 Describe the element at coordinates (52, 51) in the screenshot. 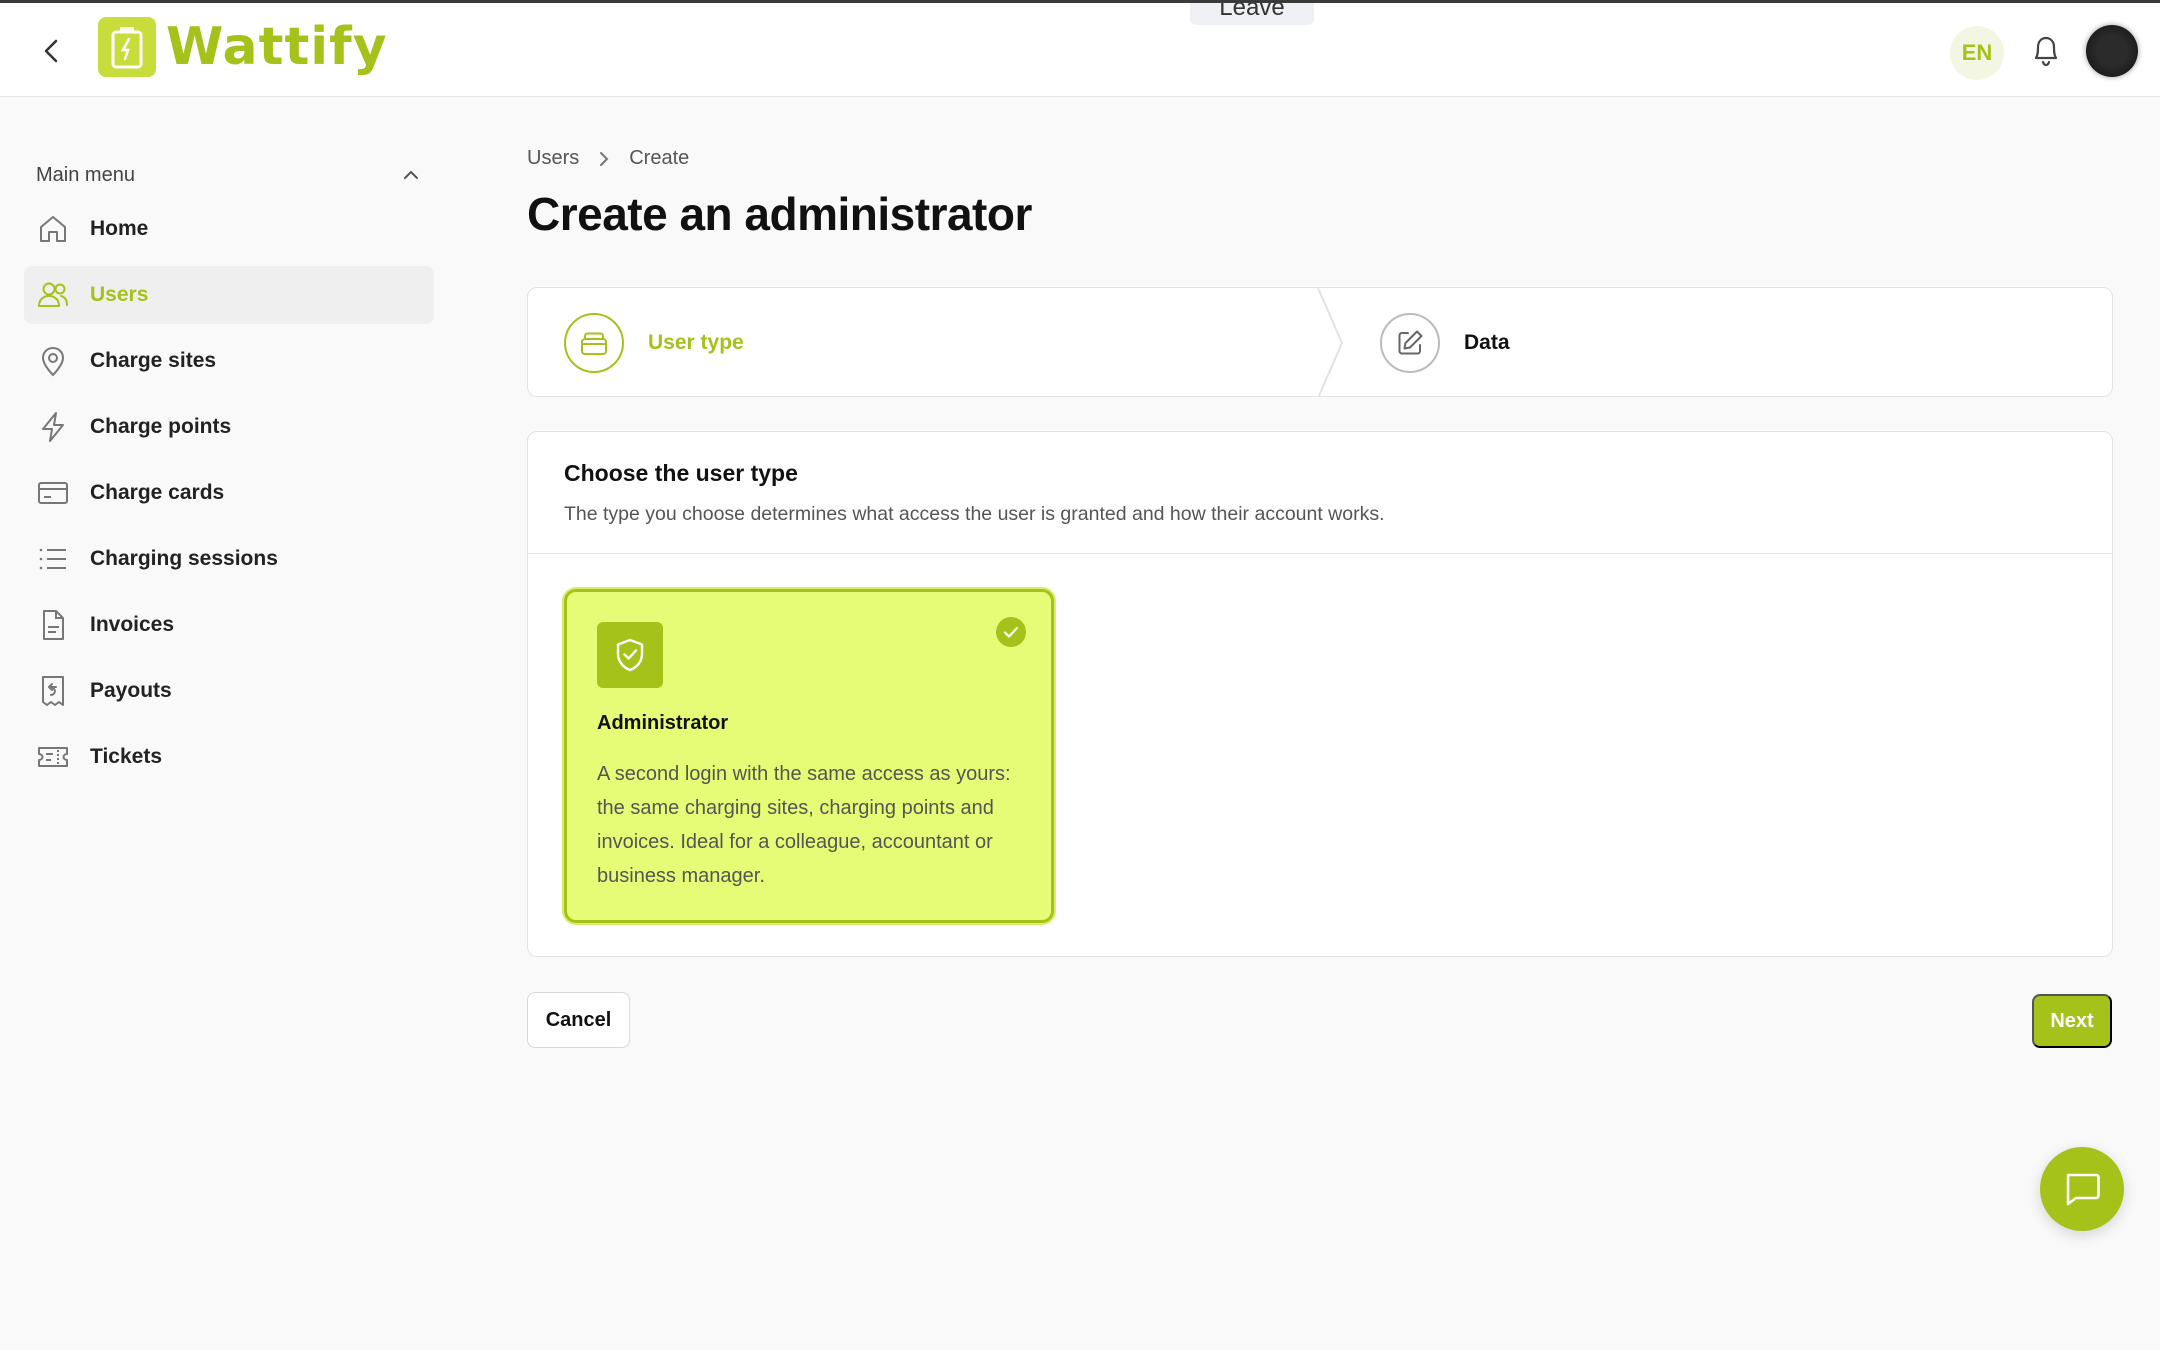

I see `back-arrow-icon` at that location.